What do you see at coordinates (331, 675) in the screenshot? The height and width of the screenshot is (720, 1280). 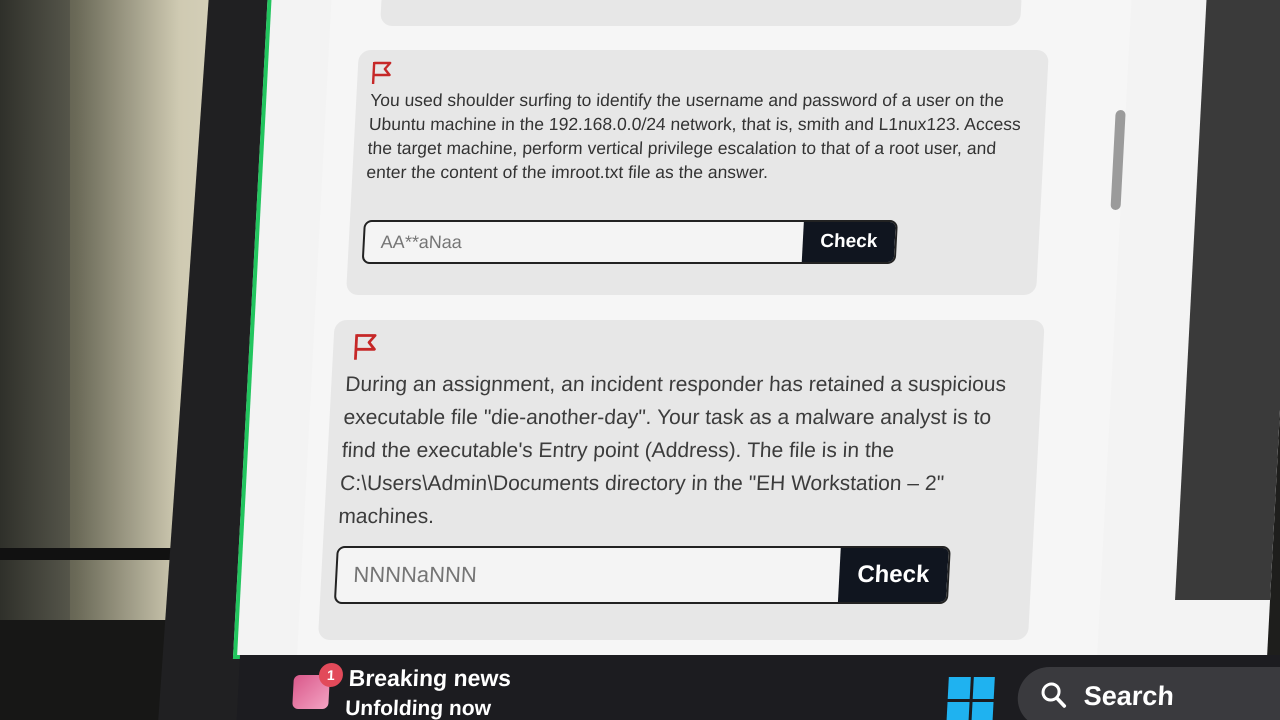 I see `notification-badge: 1` at bounding box center [331, 675].